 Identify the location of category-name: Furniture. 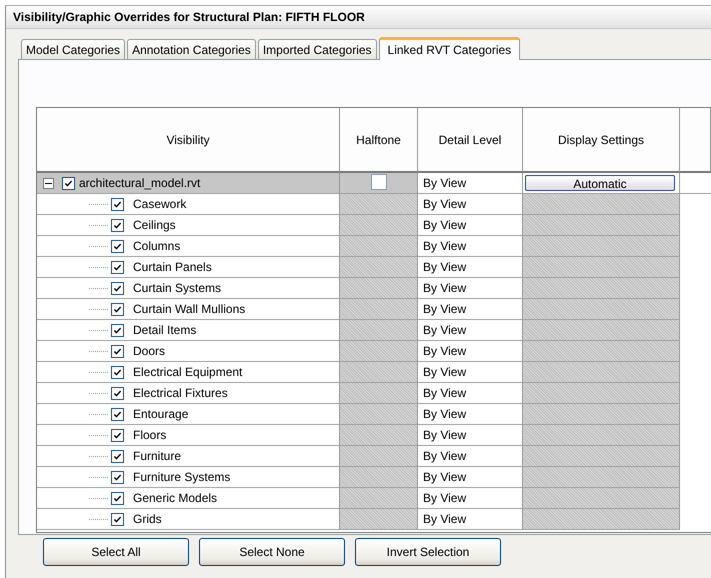
(157, 456).